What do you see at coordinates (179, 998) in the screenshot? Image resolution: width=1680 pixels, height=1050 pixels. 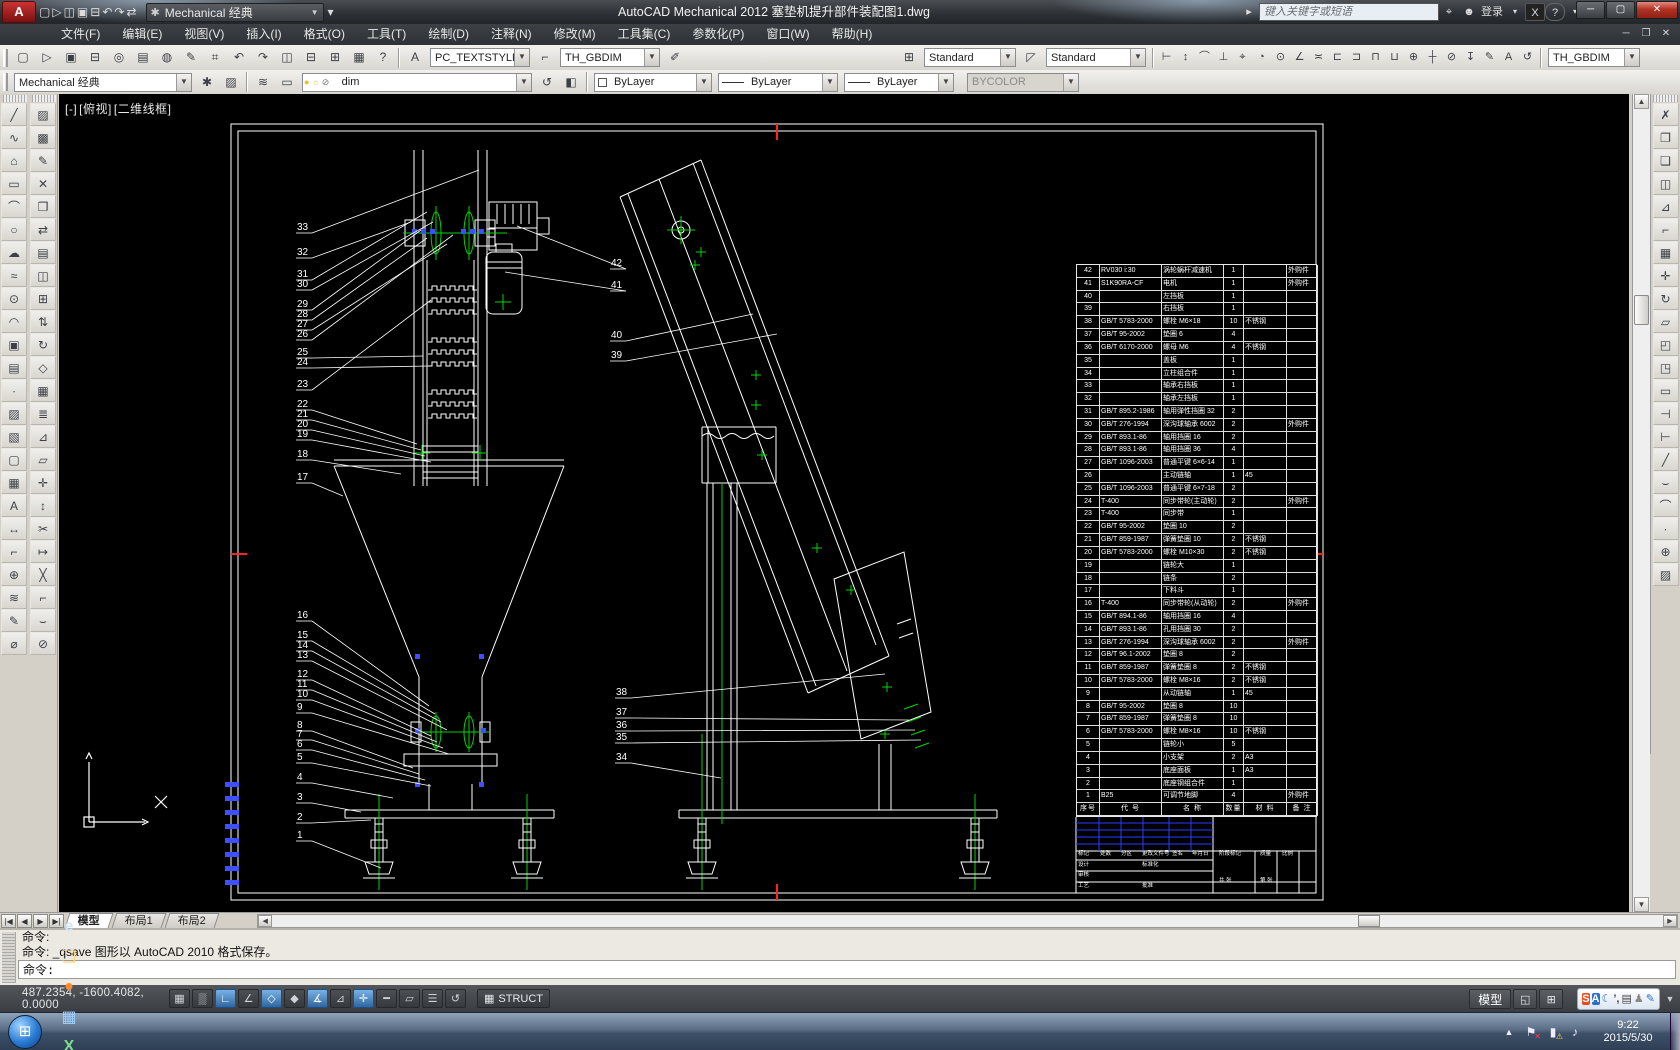 I see `snap-toggle: ▦` at bounding box center [179, 998].